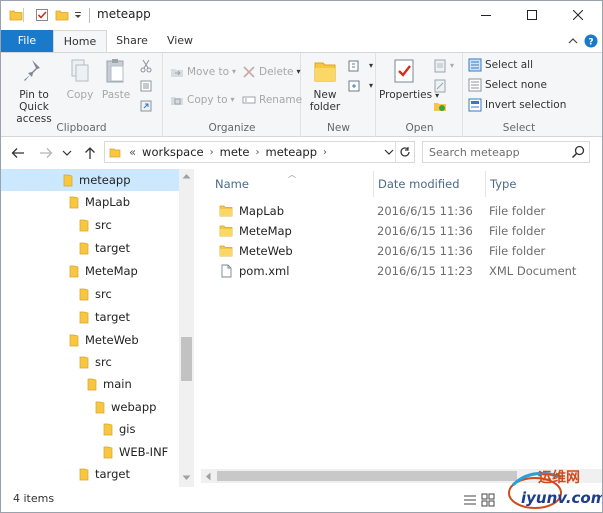 This screenshot has height=513, width=603. I want to click on tree-item-gis: gis, so click(119, 429).